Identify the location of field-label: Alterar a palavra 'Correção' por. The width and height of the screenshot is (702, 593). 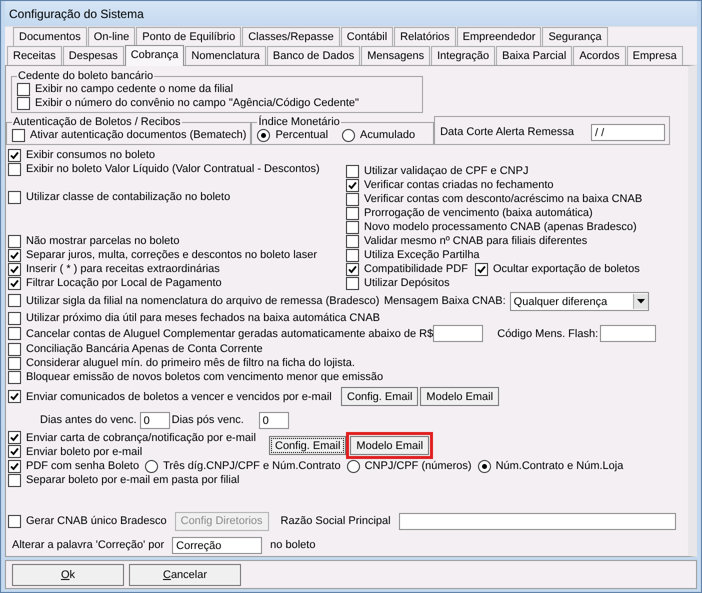
(88, 545).